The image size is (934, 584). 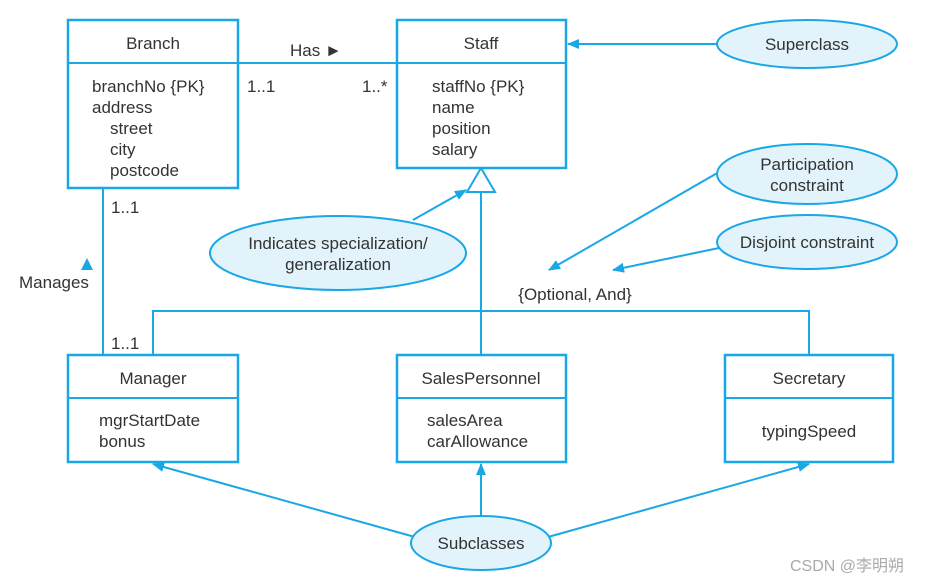 I want to click on note-subclasses: Subclasses, so click(x=481, y=543).